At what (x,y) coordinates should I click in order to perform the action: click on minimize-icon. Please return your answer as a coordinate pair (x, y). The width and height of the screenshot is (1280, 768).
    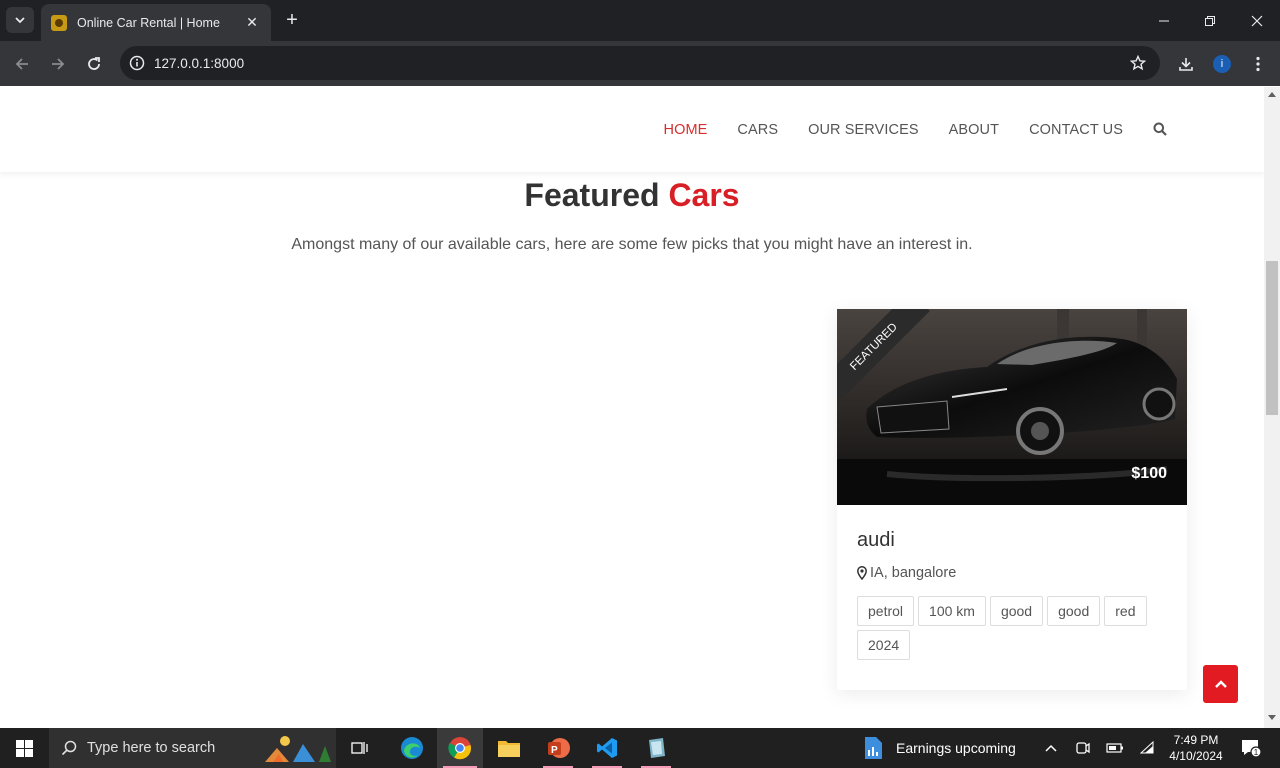
    Looking at the image, I should click on (1164, 20).